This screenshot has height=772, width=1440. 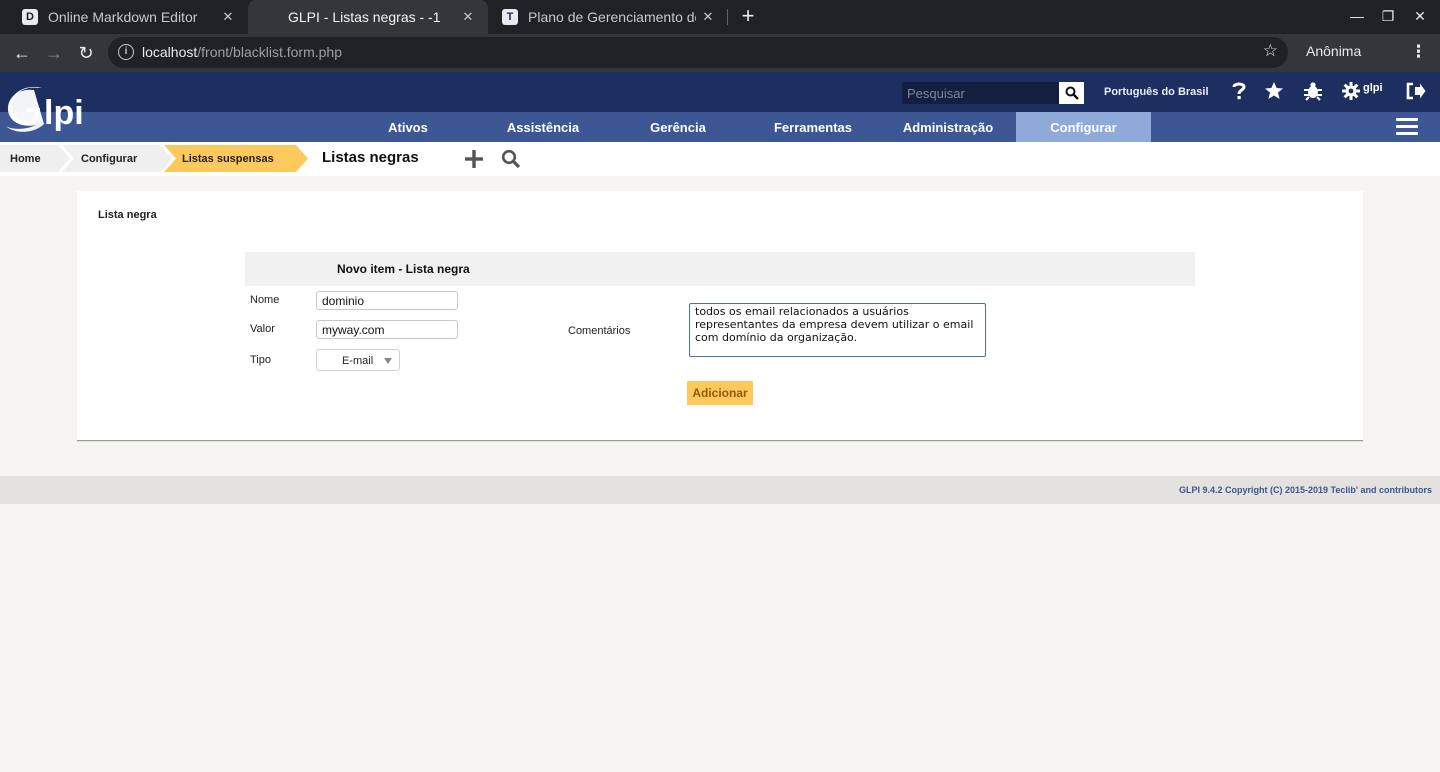 What do you see at coordinates (1083, 127) in the screenshot?
I see `menu-configurar: Configurar` at bounding box center [1083, 127].